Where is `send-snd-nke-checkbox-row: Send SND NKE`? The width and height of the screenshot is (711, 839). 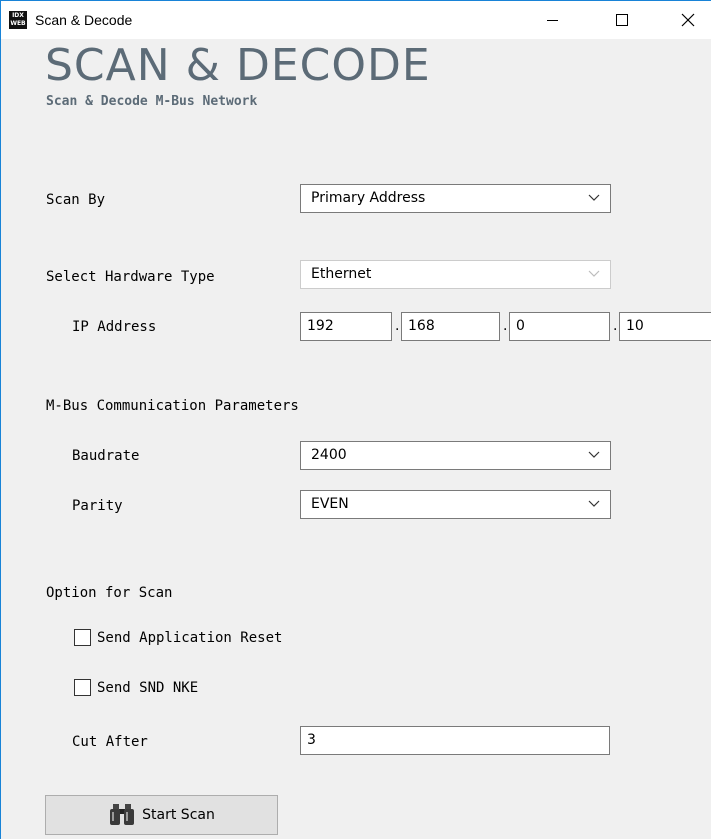
send-snd-nke-checkbox-row: Send SND NKE is located at coordinates (136, 687).